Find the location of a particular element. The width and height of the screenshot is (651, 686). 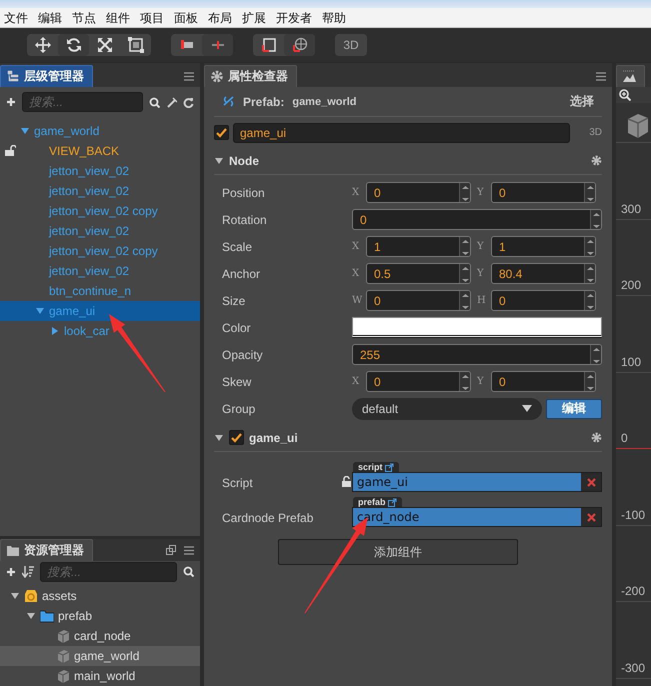

property-label: Rotation is located at coordinates (245, 219).